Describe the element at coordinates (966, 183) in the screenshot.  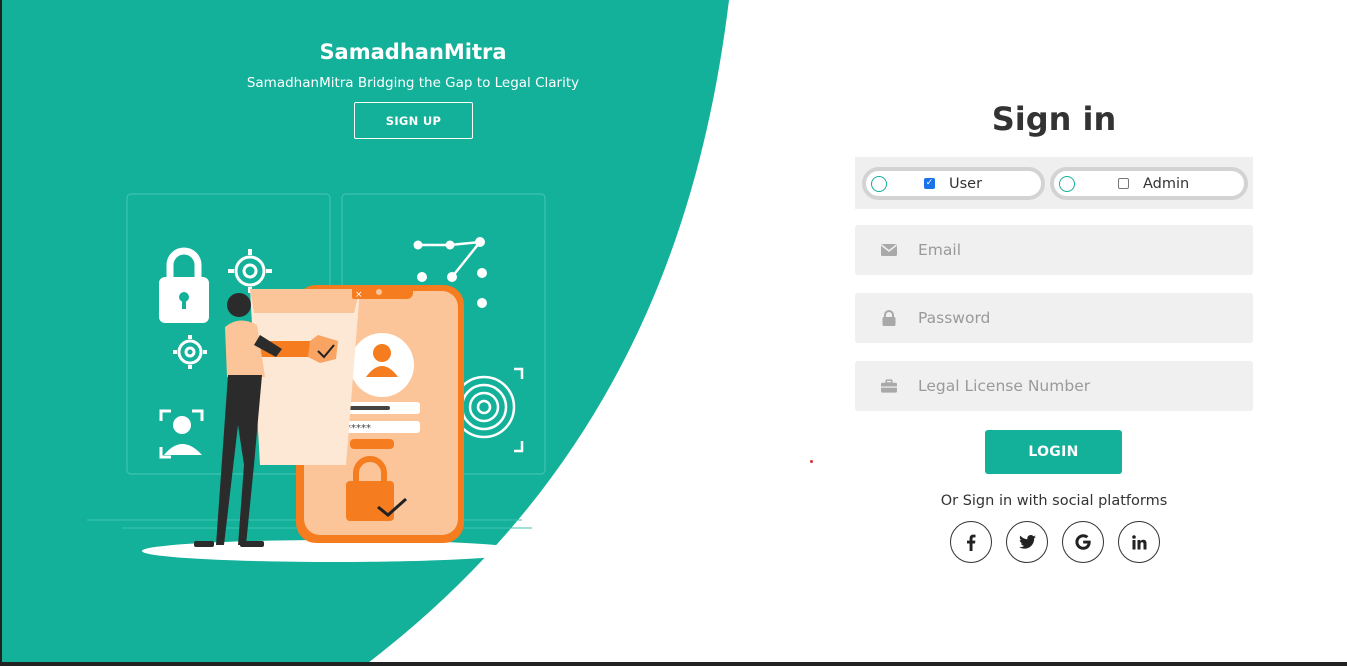
I see `role-label-user: User` at that location.